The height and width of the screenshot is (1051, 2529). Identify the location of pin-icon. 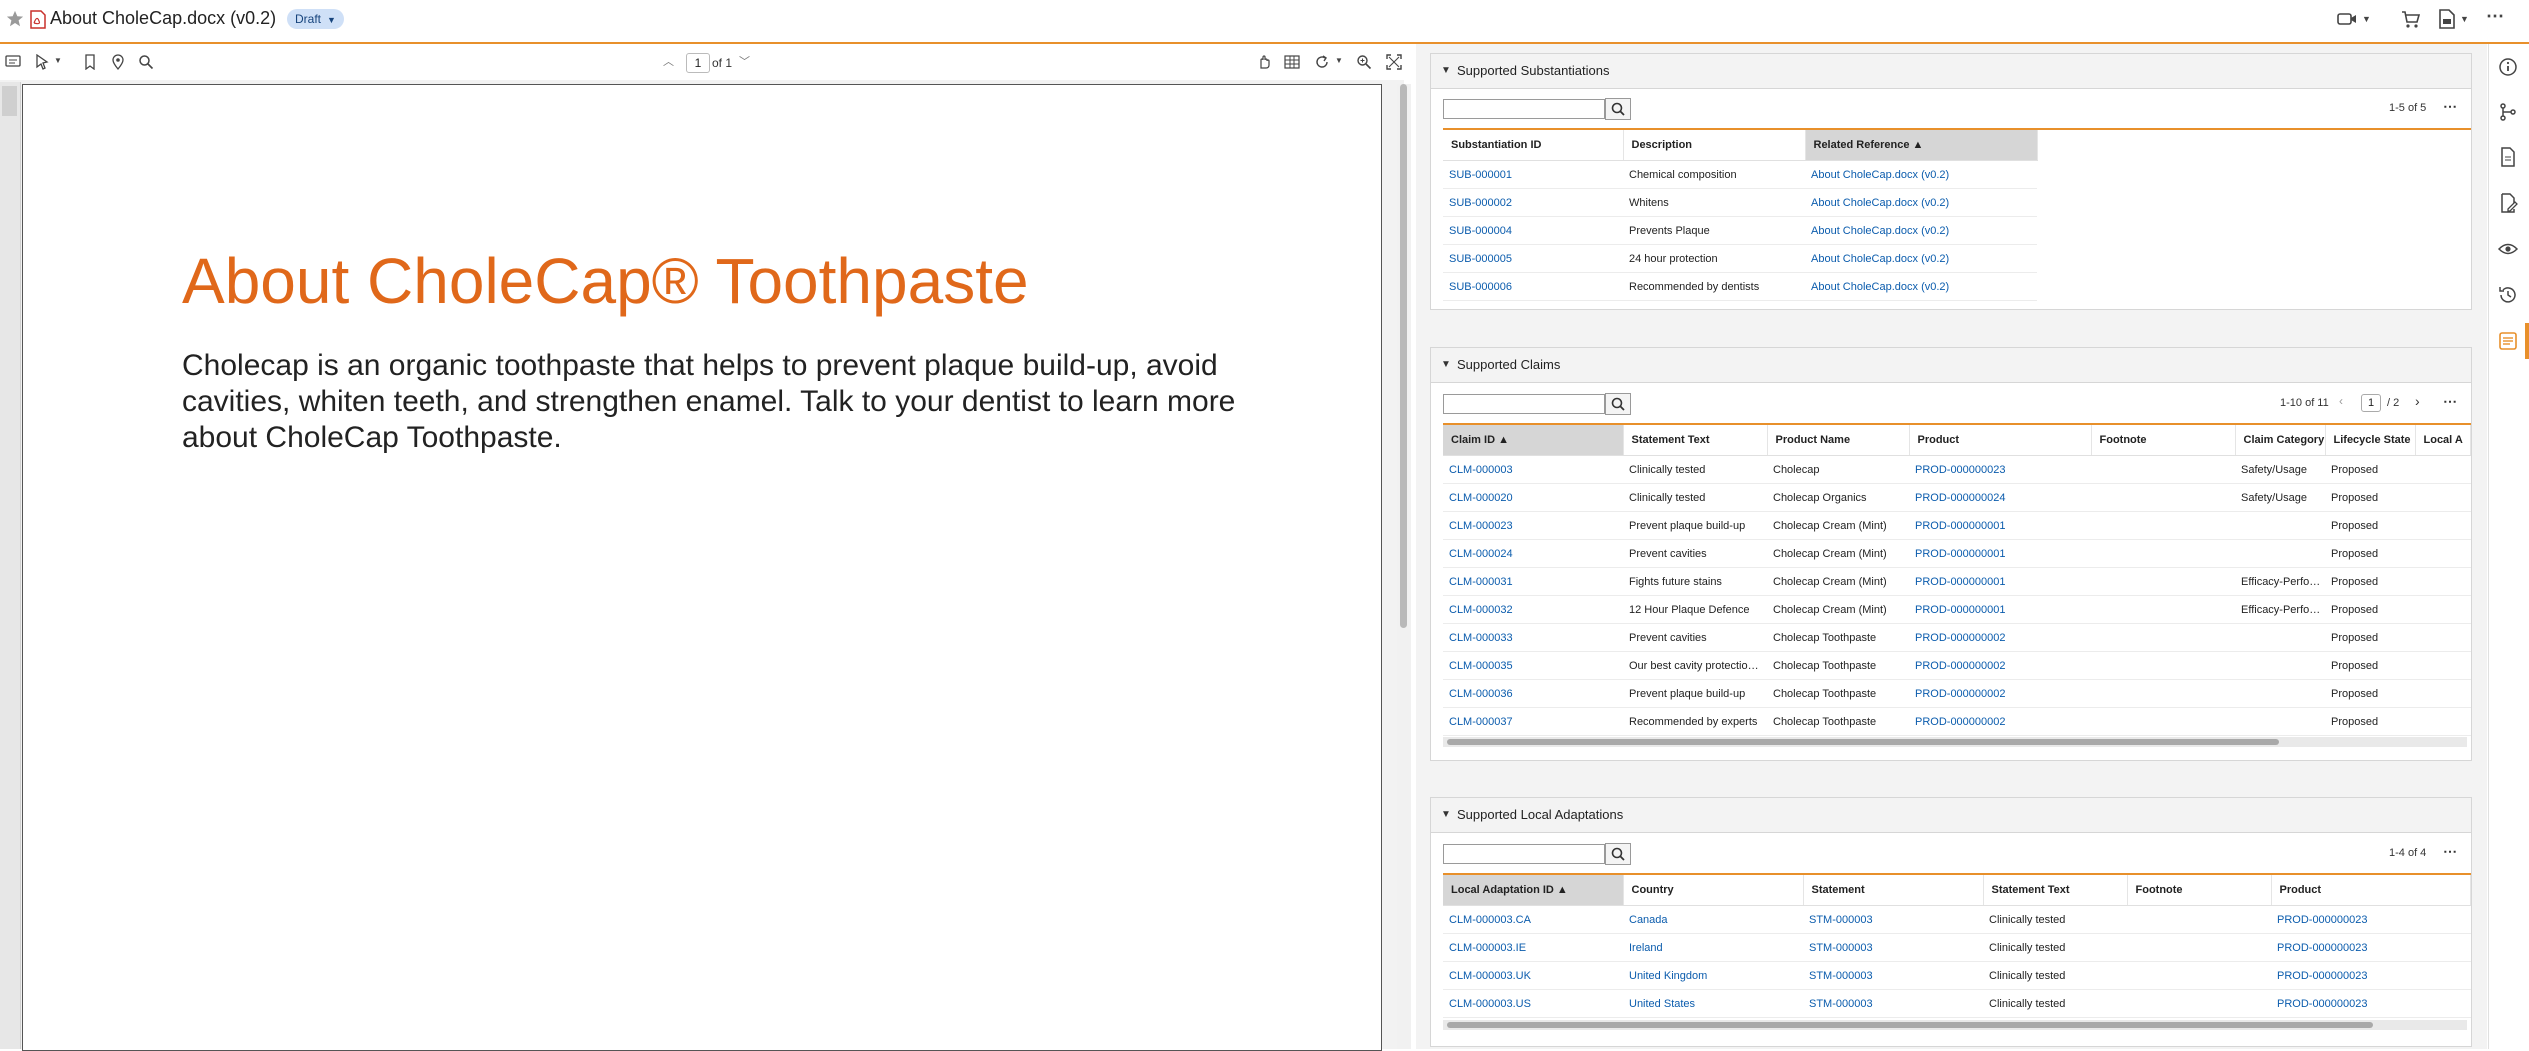
(118, 62).